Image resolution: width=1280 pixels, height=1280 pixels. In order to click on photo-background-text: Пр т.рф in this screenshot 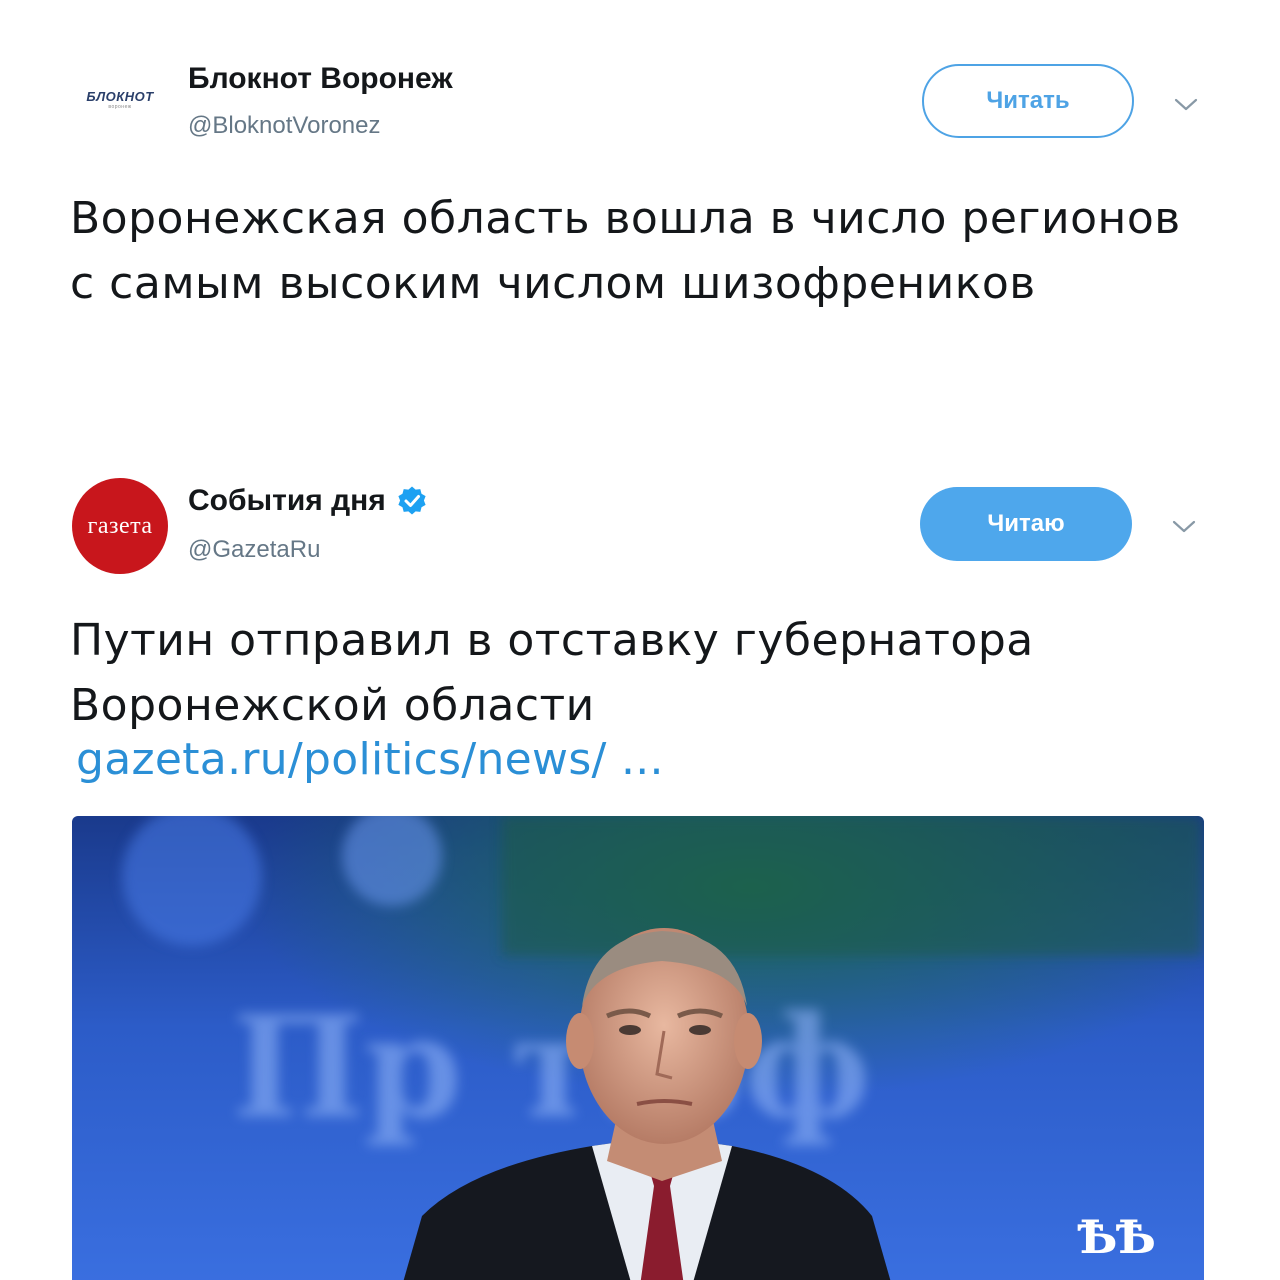, I will do `click(551, 1068)`.